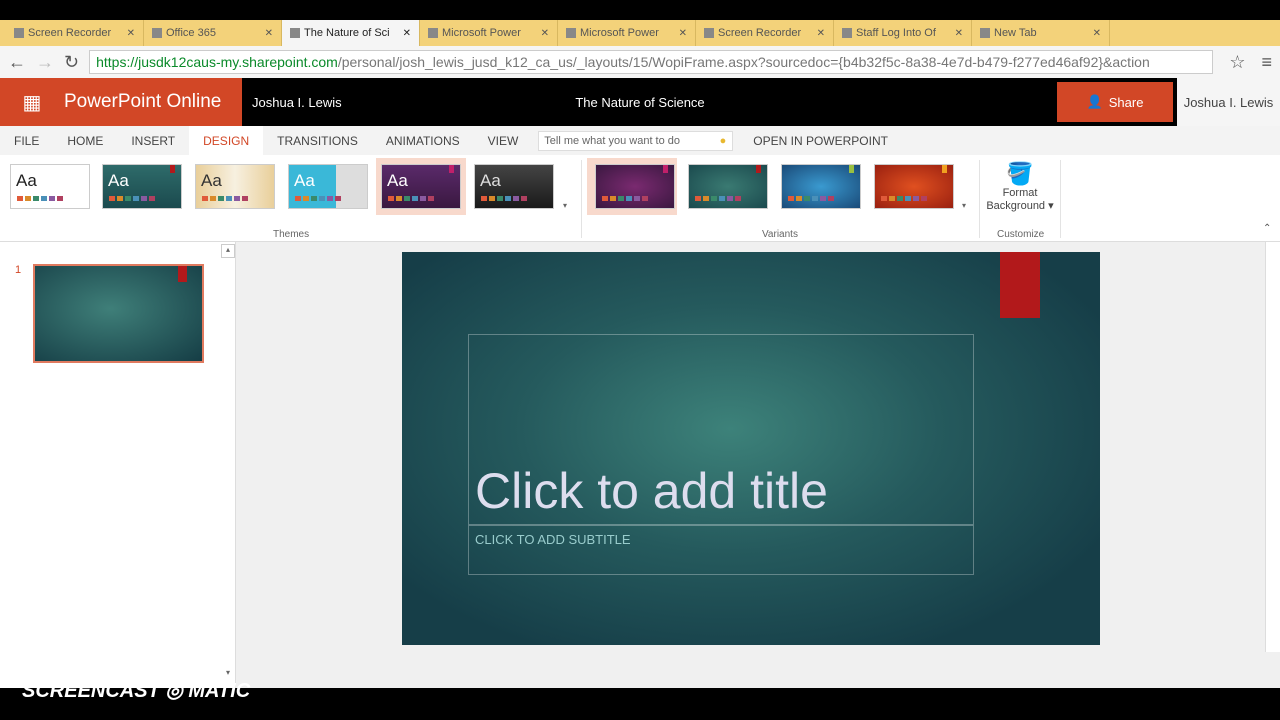  I want to click on customize-group-label: Customize, so click(1021, 234).